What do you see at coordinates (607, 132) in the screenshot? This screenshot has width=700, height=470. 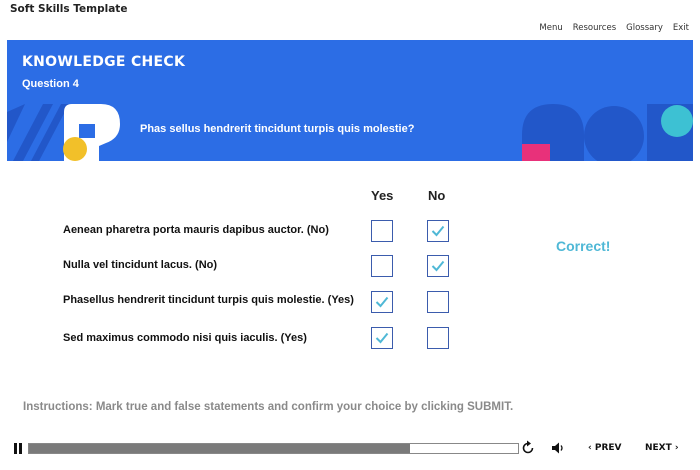 I see `shapes-decoration` at bounding box center [607, 132].